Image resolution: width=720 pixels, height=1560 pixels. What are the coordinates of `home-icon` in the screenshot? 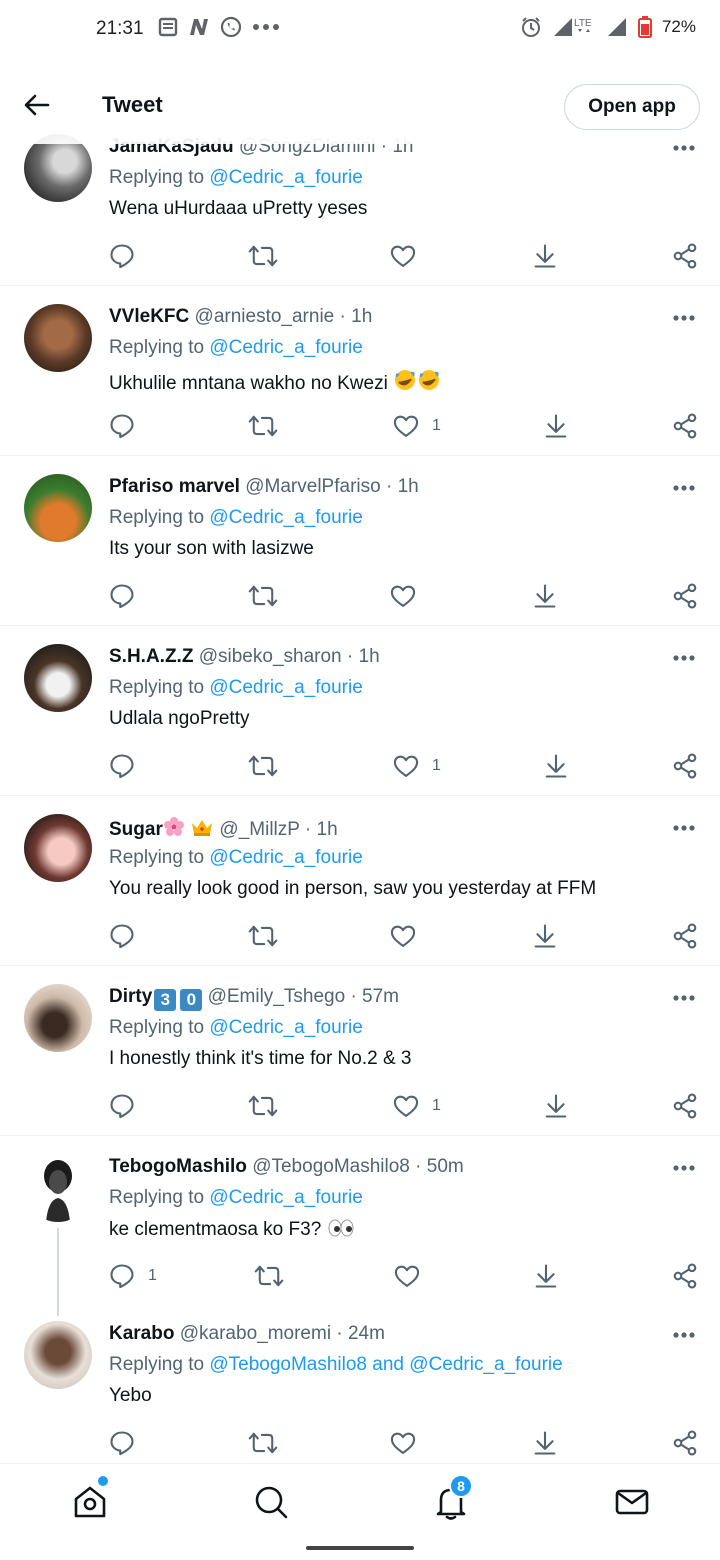 It's located at (90, 1502).